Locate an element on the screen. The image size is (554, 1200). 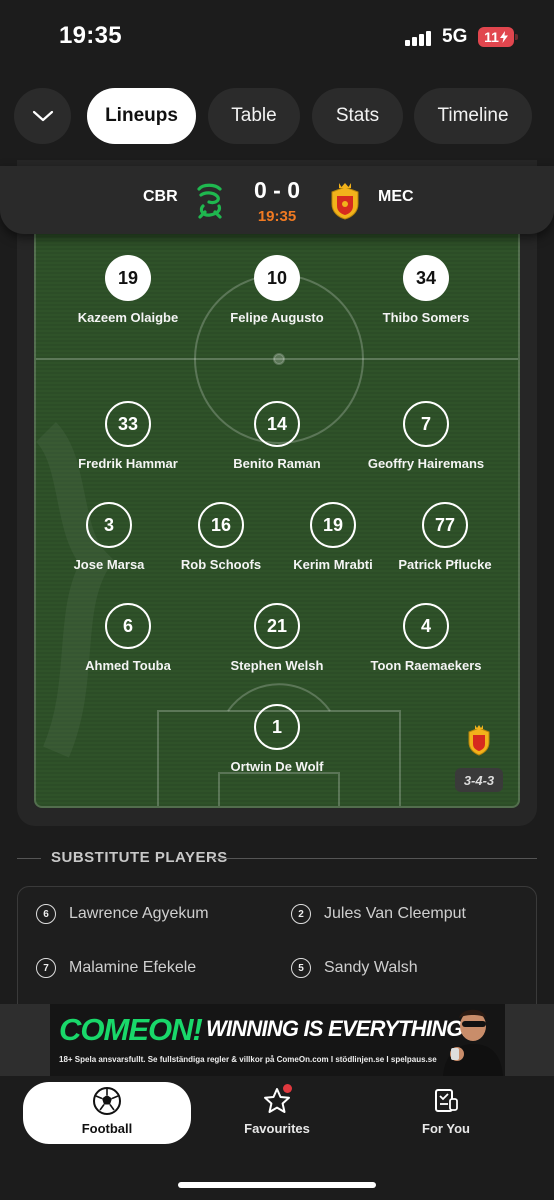
ad-tagline: WINNING IS EVERYTHING. is located at coordinates (337, 1028).